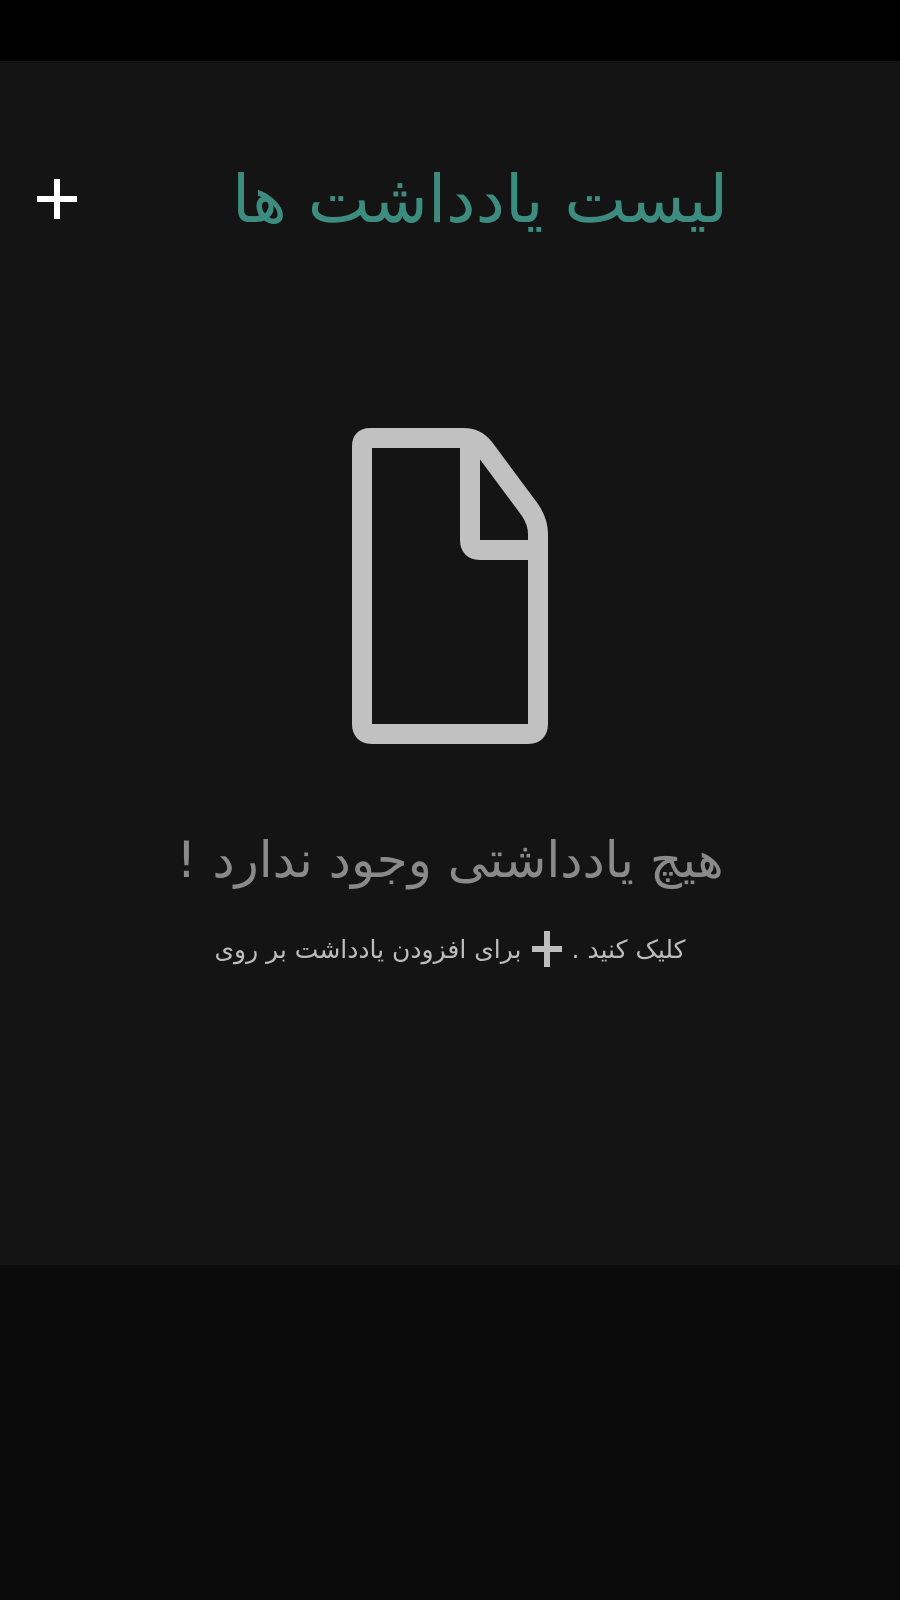 The image size is (900, 1600). I want to click on hint-text-start: برای افزودن یادداشت بر روی, so click(368, 949).